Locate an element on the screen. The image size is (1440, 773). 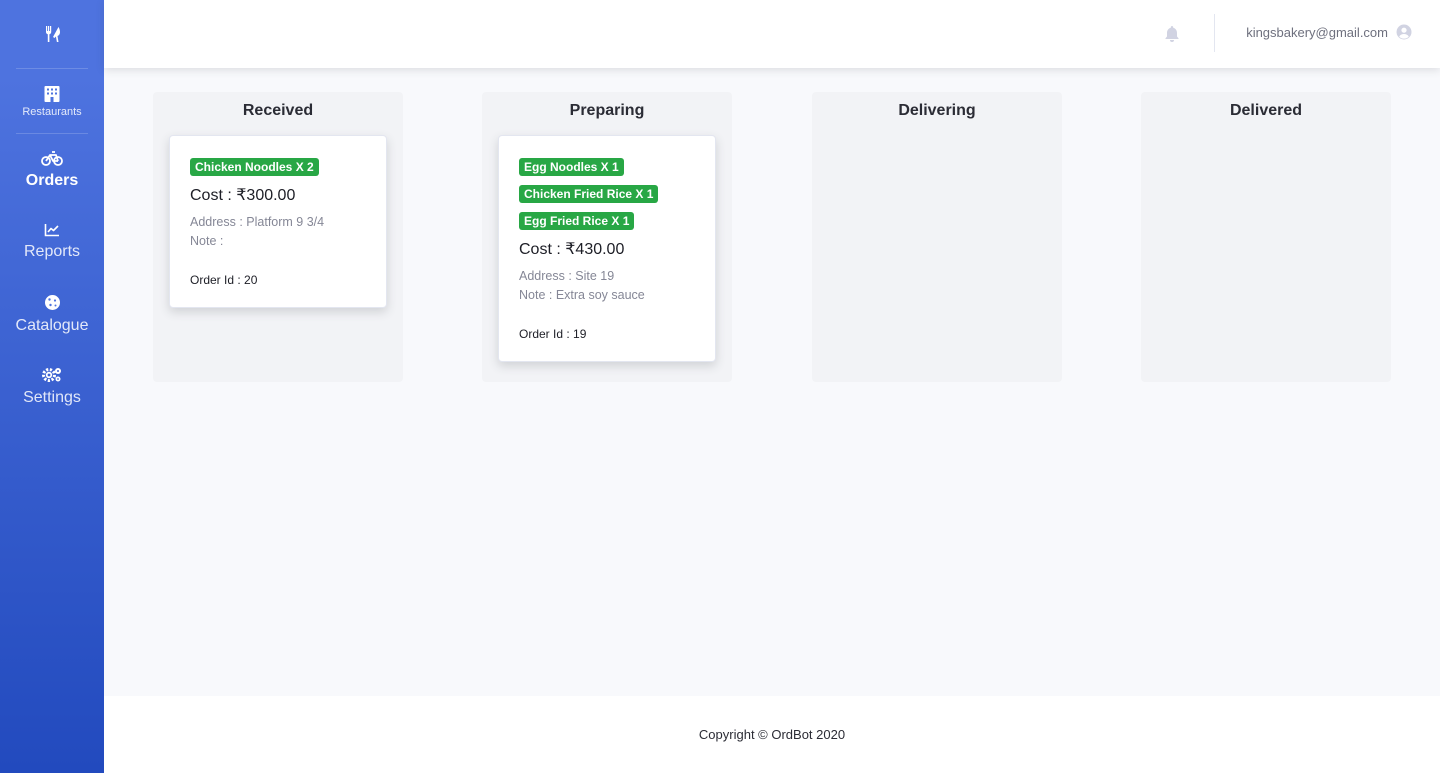
notifications-button is located at coordinates (1172, 34).